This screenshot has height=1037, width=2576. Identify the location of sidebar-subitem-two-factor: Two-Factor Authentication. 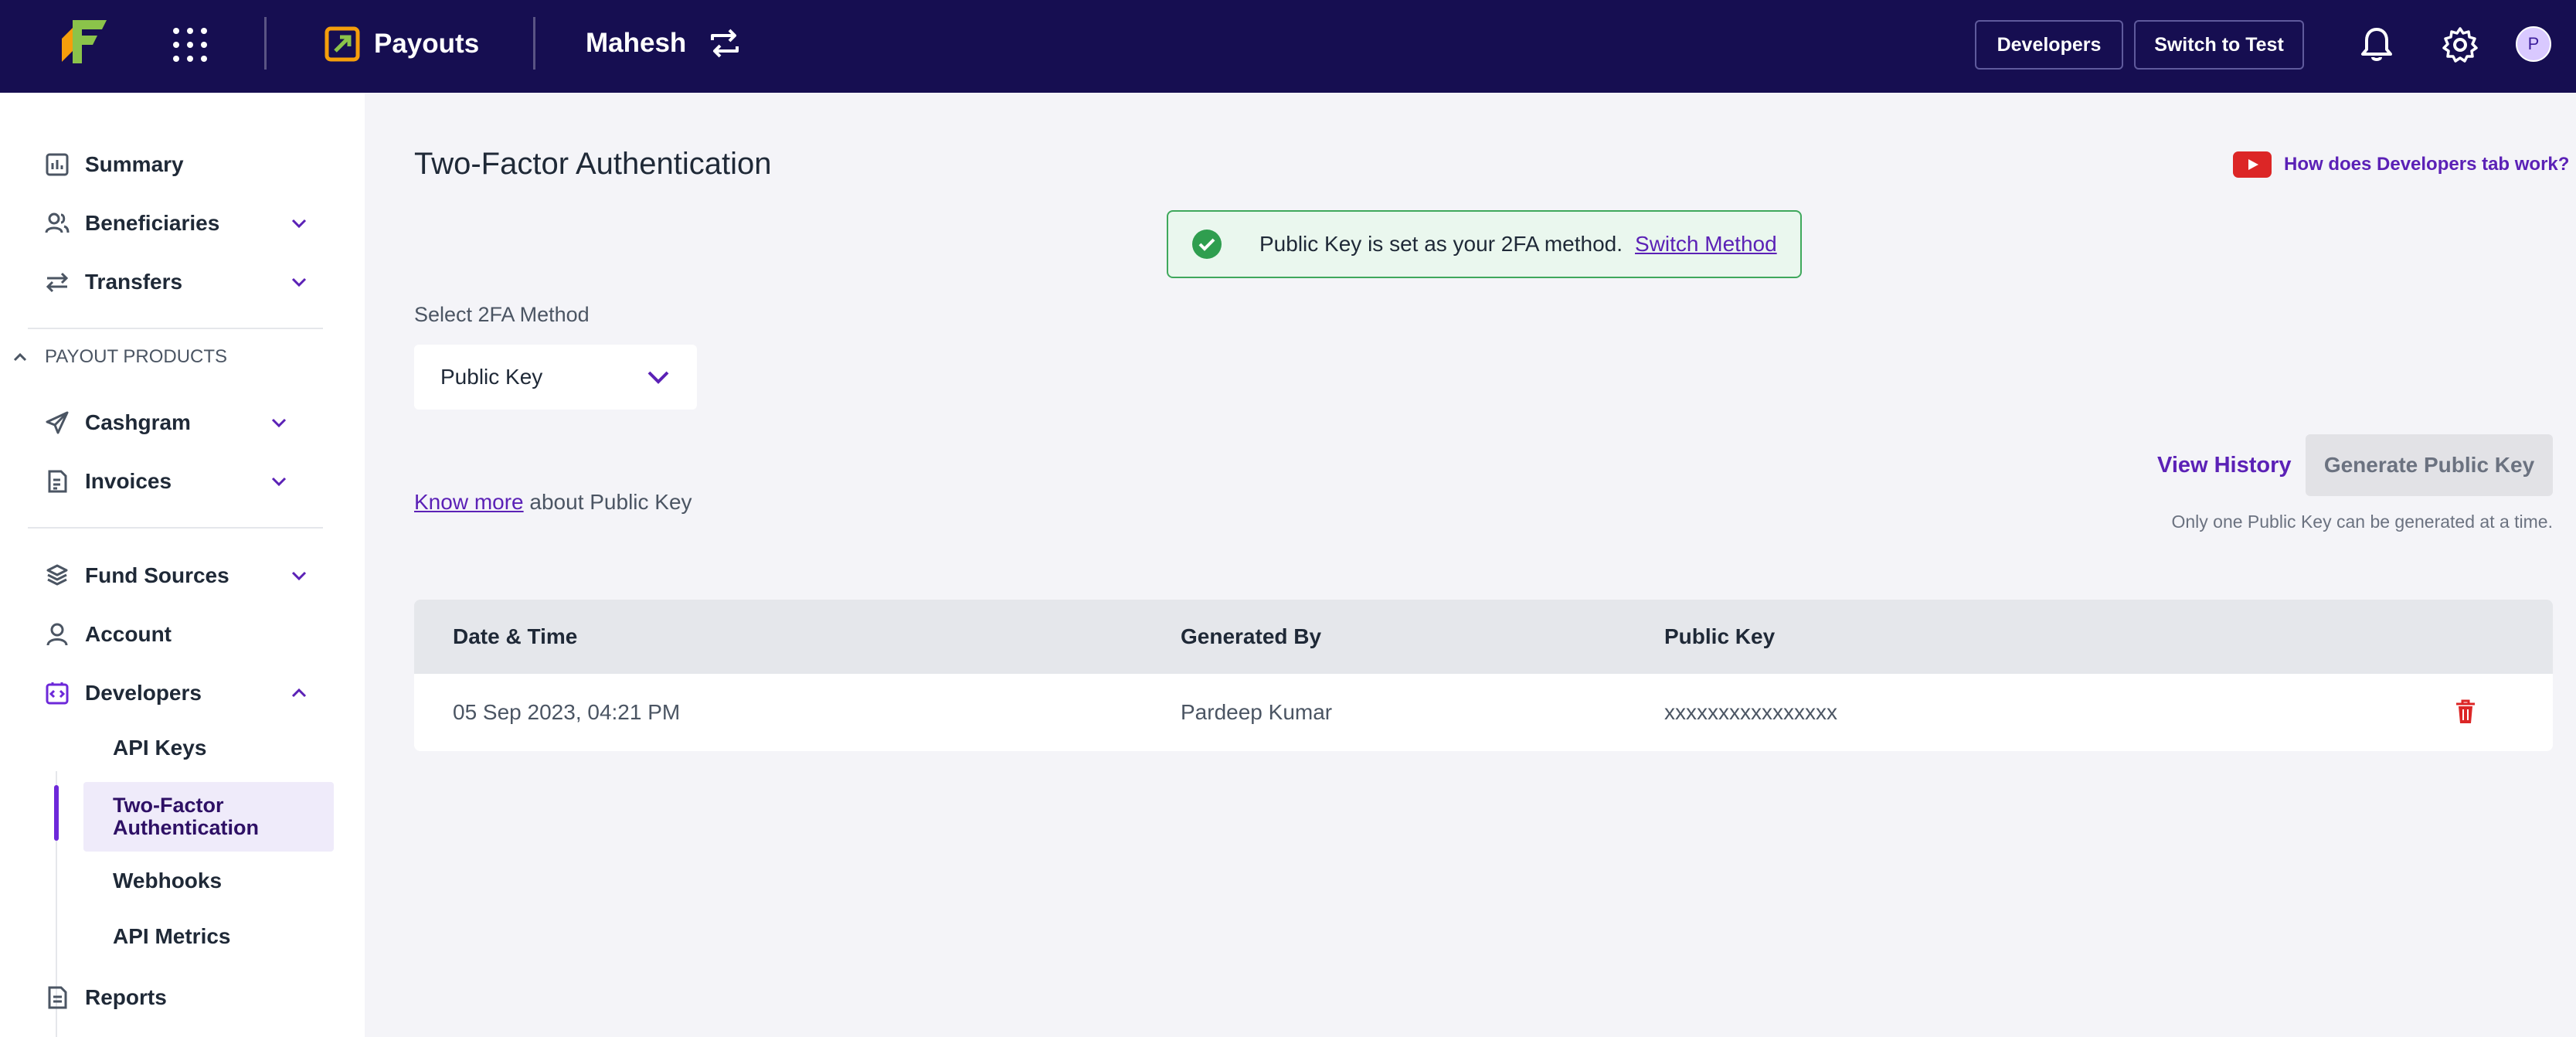
(208, 817).